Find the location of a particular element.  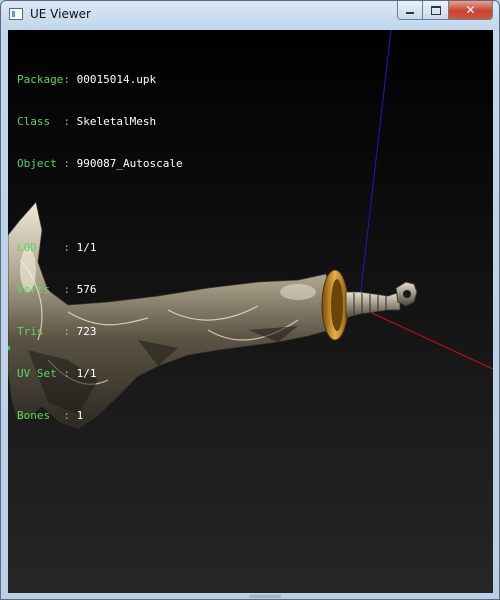

info-row-tris: Tris : 723 is located at coordinates (57, 331).